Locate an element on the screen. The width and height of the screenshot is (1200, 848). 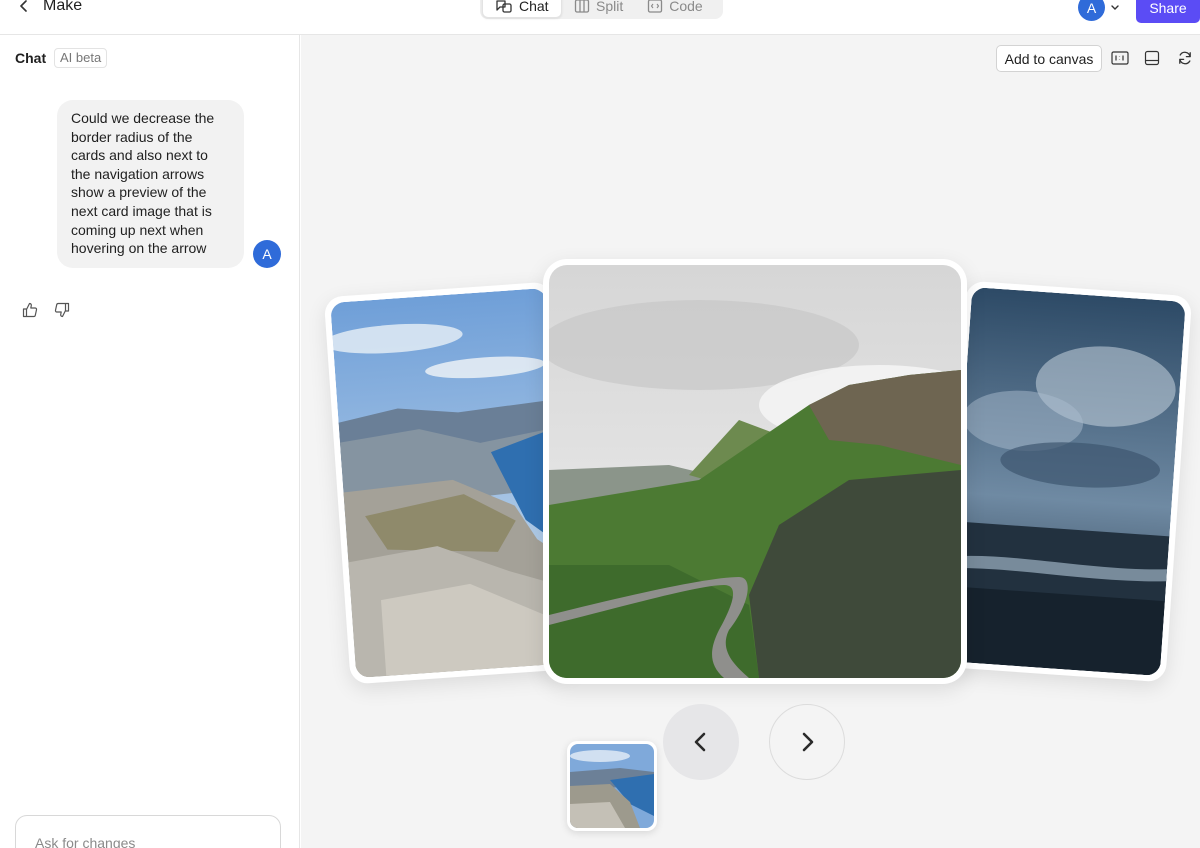
refresh-button is located at coordinates (1185, 58).